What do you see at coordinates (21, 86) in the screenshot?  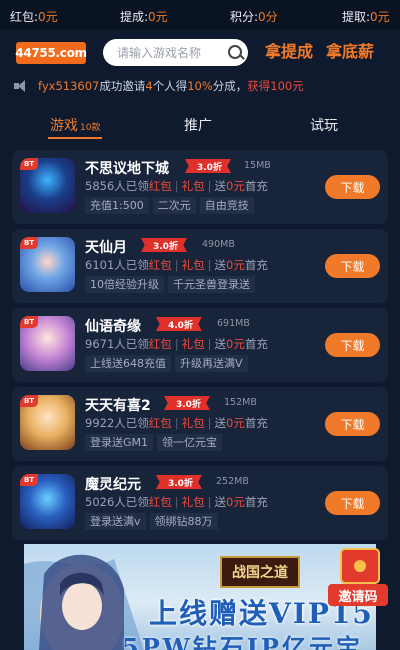 I see `speaker-icon` at bounding box center [21, 86].